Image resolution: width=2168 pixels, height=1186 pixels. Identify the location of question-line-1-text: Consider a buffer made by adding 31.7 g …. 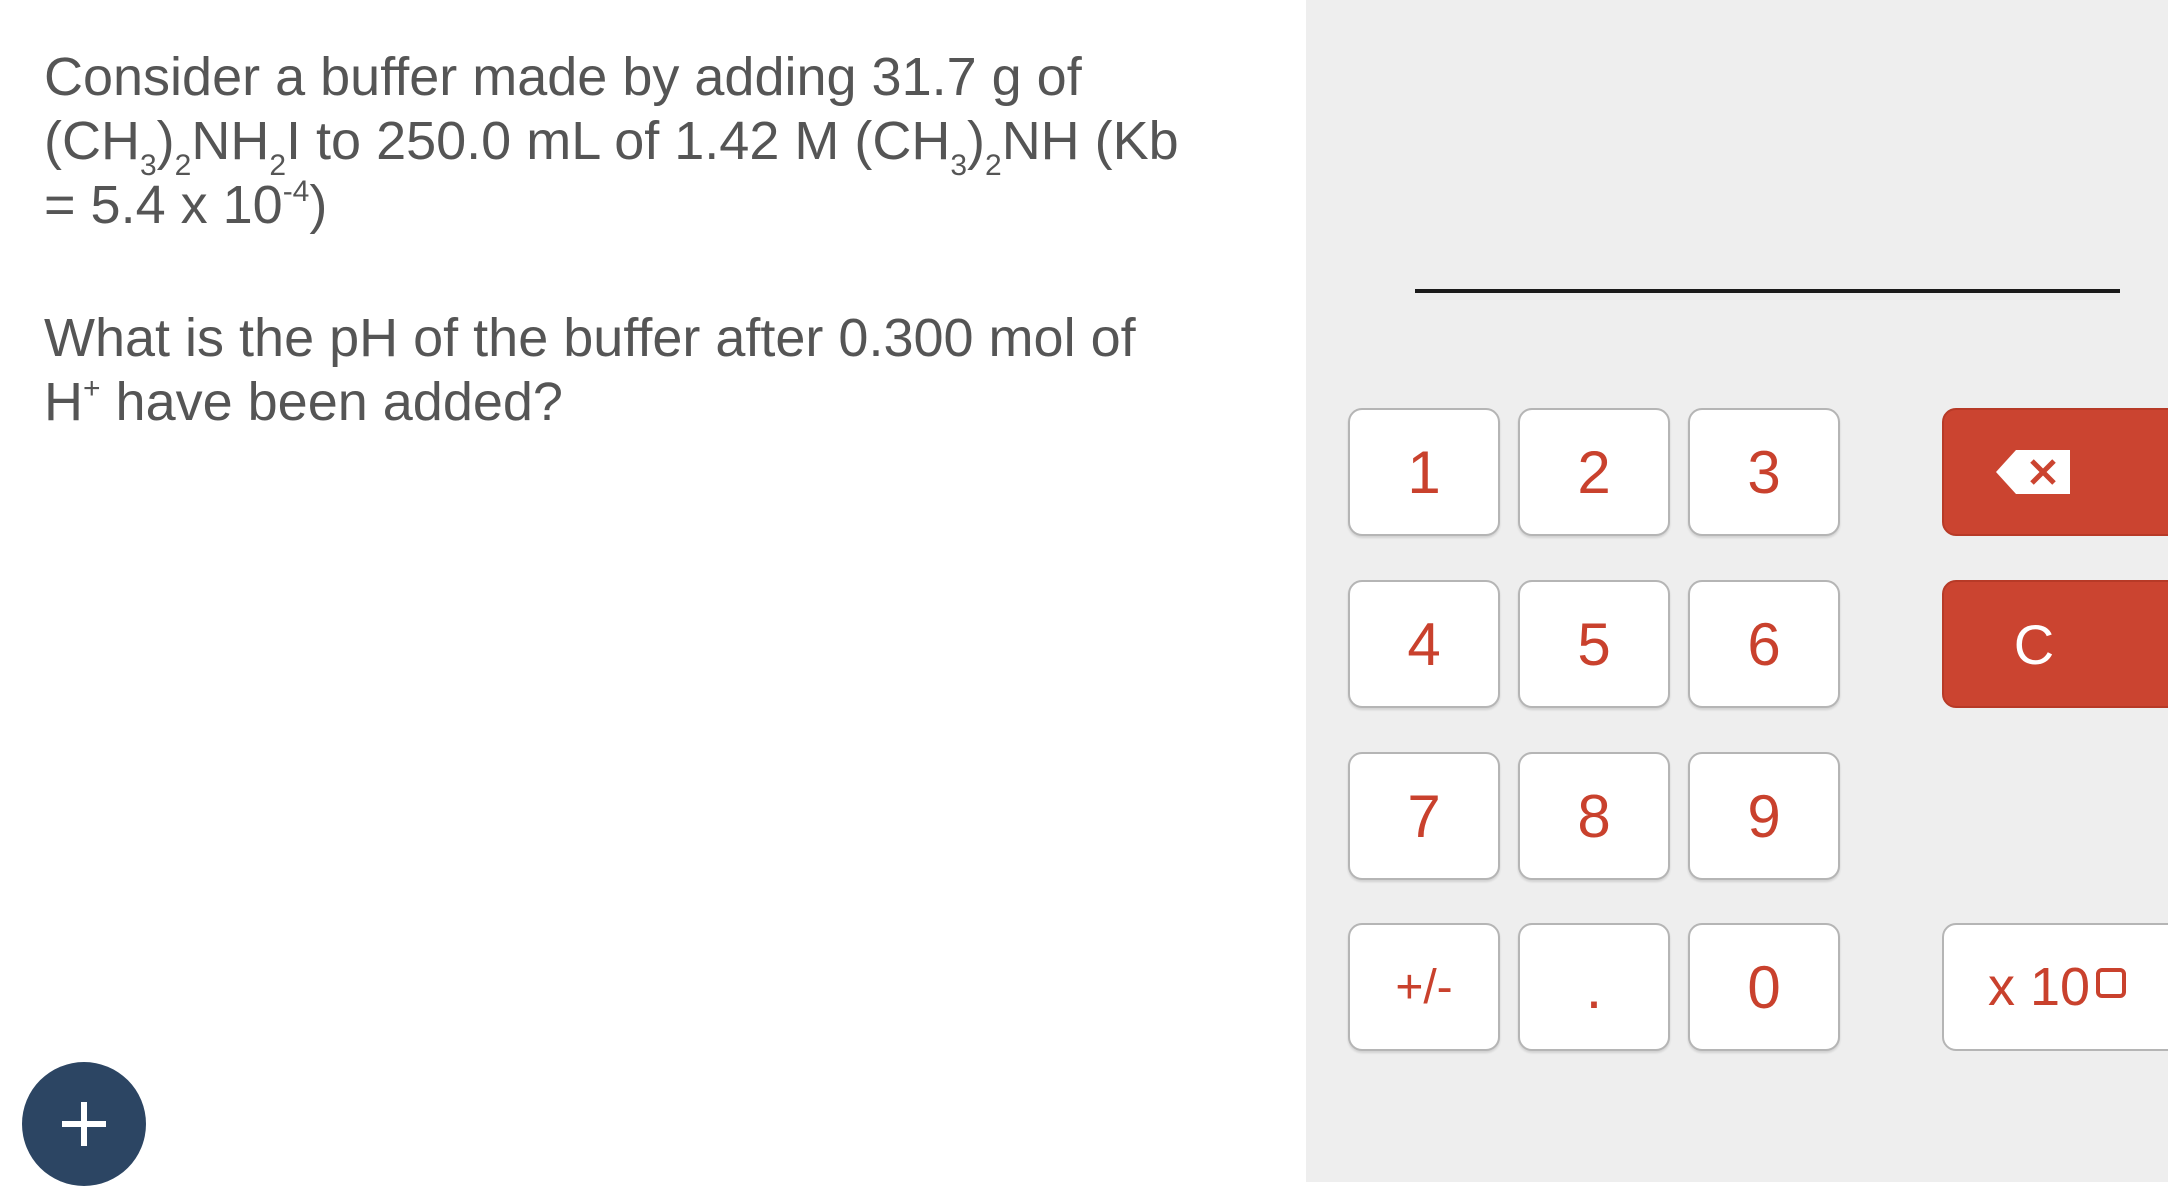
(563, 77).